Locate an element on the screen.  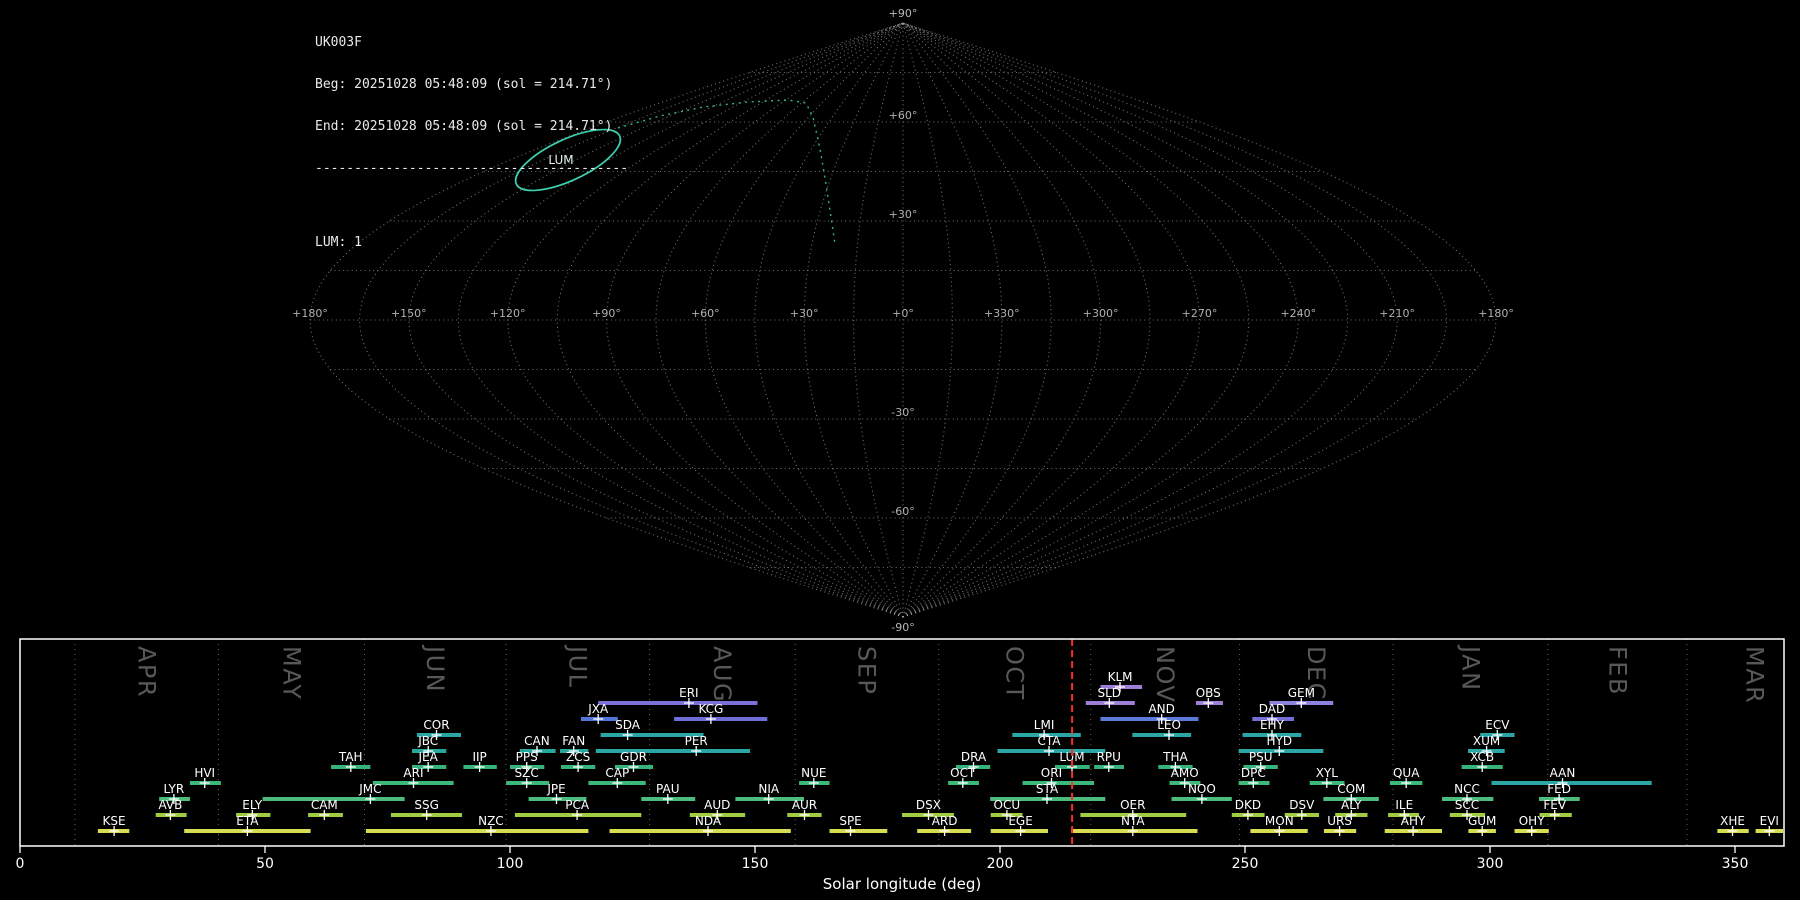
shower-code-label: EVI is located at coordinates (1769, 821).